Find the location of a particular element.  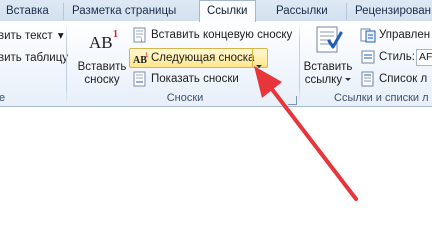

svg-text: i is located at coordinates (141, 40).